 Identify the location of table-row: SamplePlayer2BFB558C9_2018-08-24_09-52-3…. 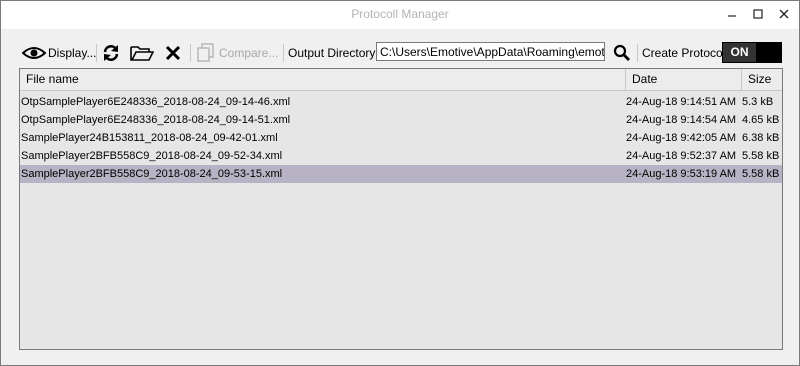
(401, 156).